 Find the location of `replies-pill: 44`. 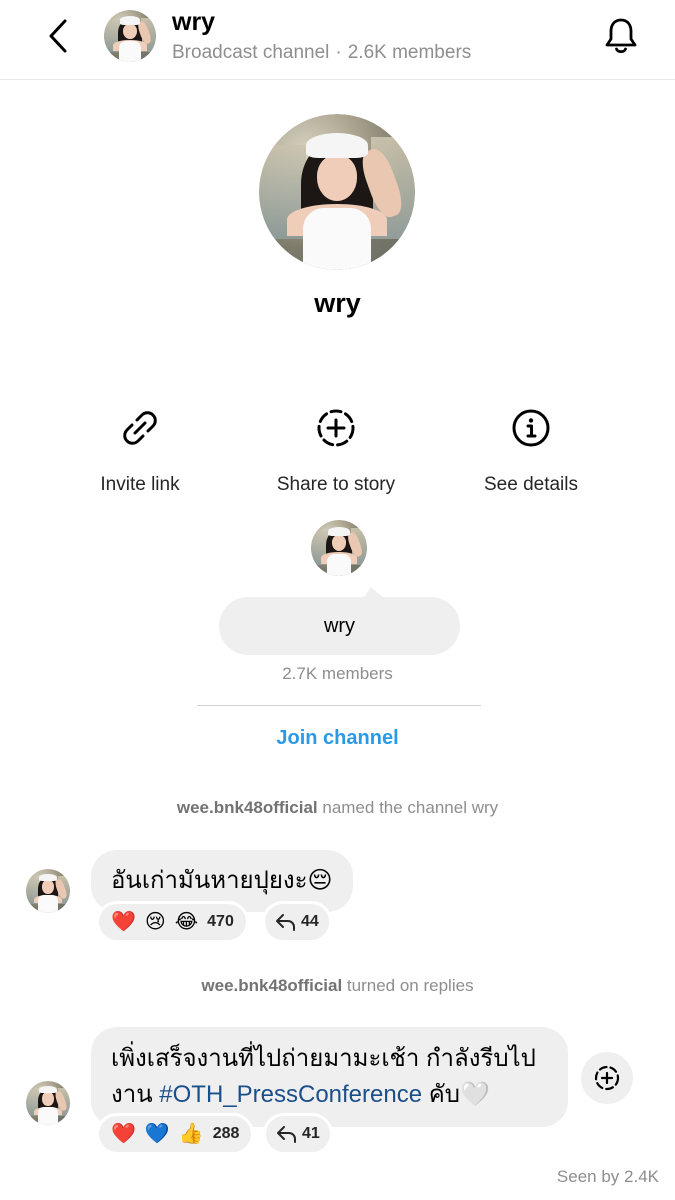

replies-pill: 44 is located at coordinates (297, 922).